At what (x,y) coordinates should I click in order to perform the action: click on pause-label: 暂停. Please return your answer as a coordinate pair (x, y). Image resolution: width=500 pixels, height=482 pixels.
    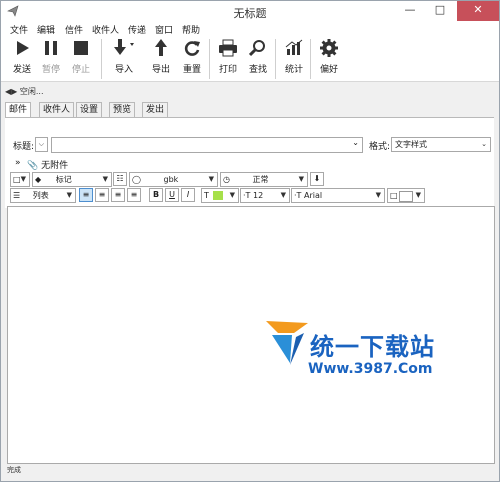
    Looking at the image, I should click on (50, 70).